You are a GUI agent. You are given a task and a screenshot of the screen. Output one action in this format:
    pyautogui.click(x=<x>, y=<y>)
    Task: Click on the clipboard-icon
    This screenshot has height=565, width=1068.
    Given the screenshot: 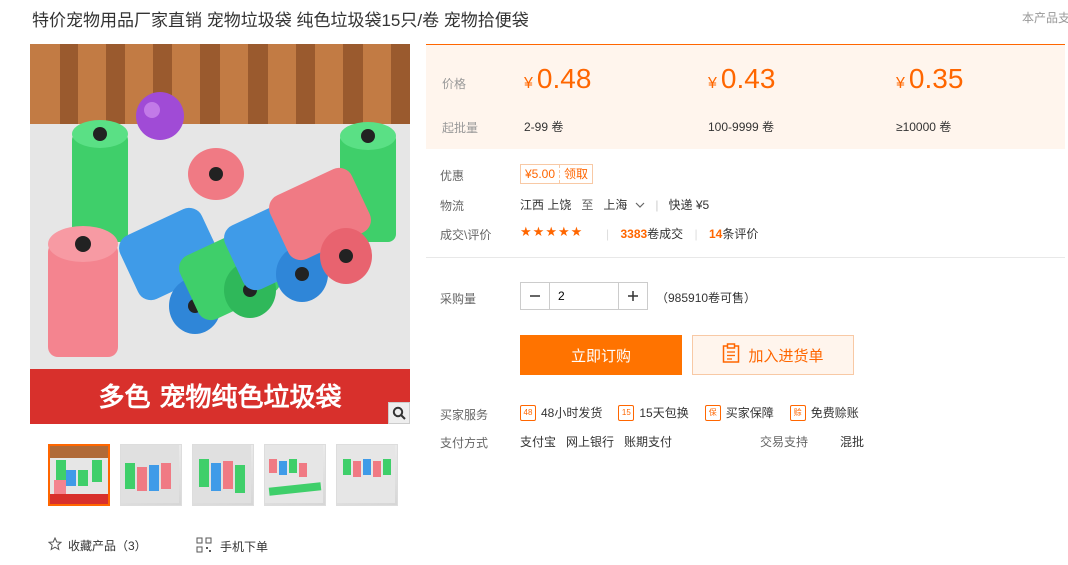 What is the action you would take?
    pyautogui.click(x=731, y=355)
    